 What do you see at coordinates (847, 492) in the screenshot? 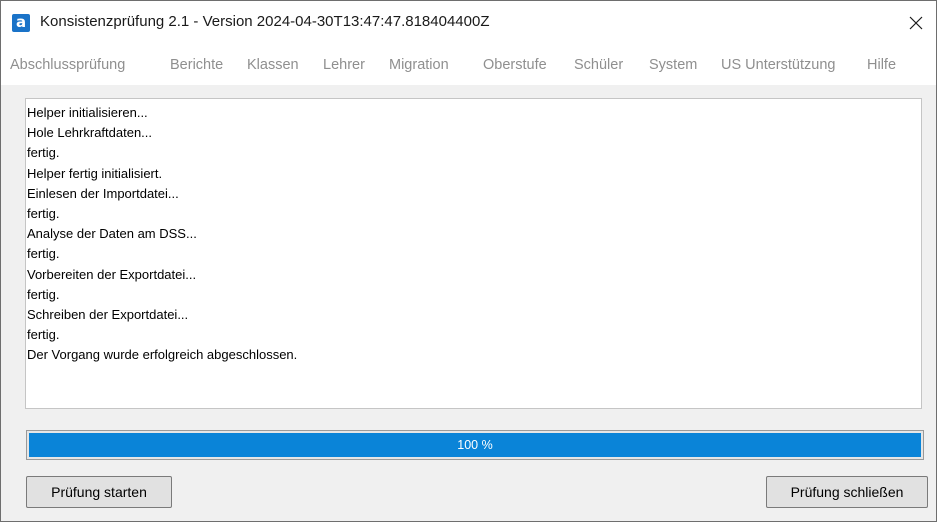
I see `close-check-button: Prüfung schließen` at bounding box center [847, 492].